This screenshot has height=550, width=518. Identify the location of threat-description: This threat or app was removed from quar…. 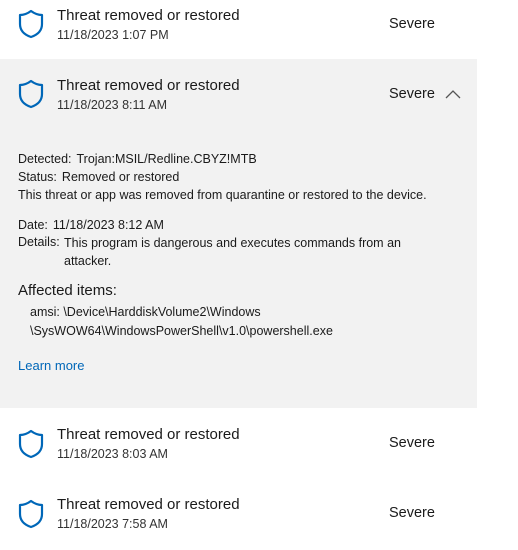
(222, 195).